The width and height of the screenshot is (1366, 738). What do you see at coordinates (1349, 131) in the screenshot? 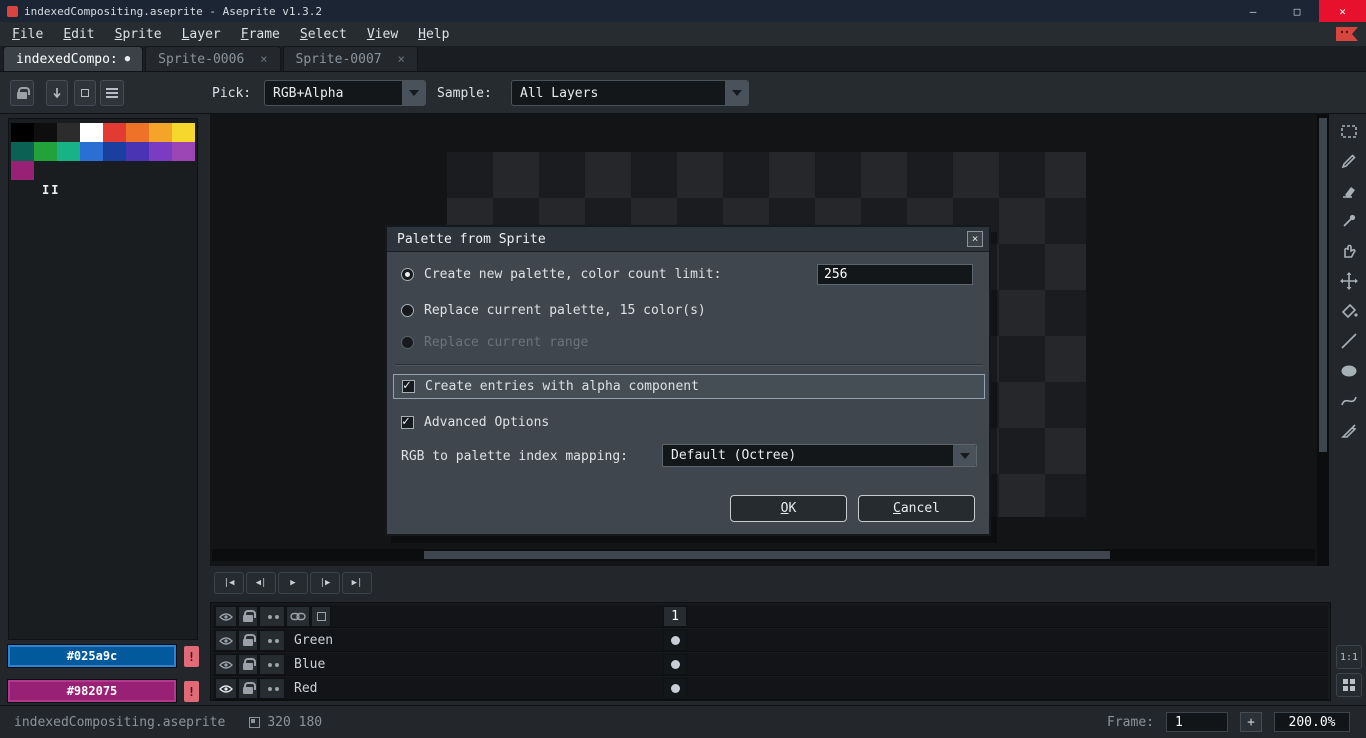
I see `rectangular-marquee-tool-icon` at bounding box center [1349, 131].